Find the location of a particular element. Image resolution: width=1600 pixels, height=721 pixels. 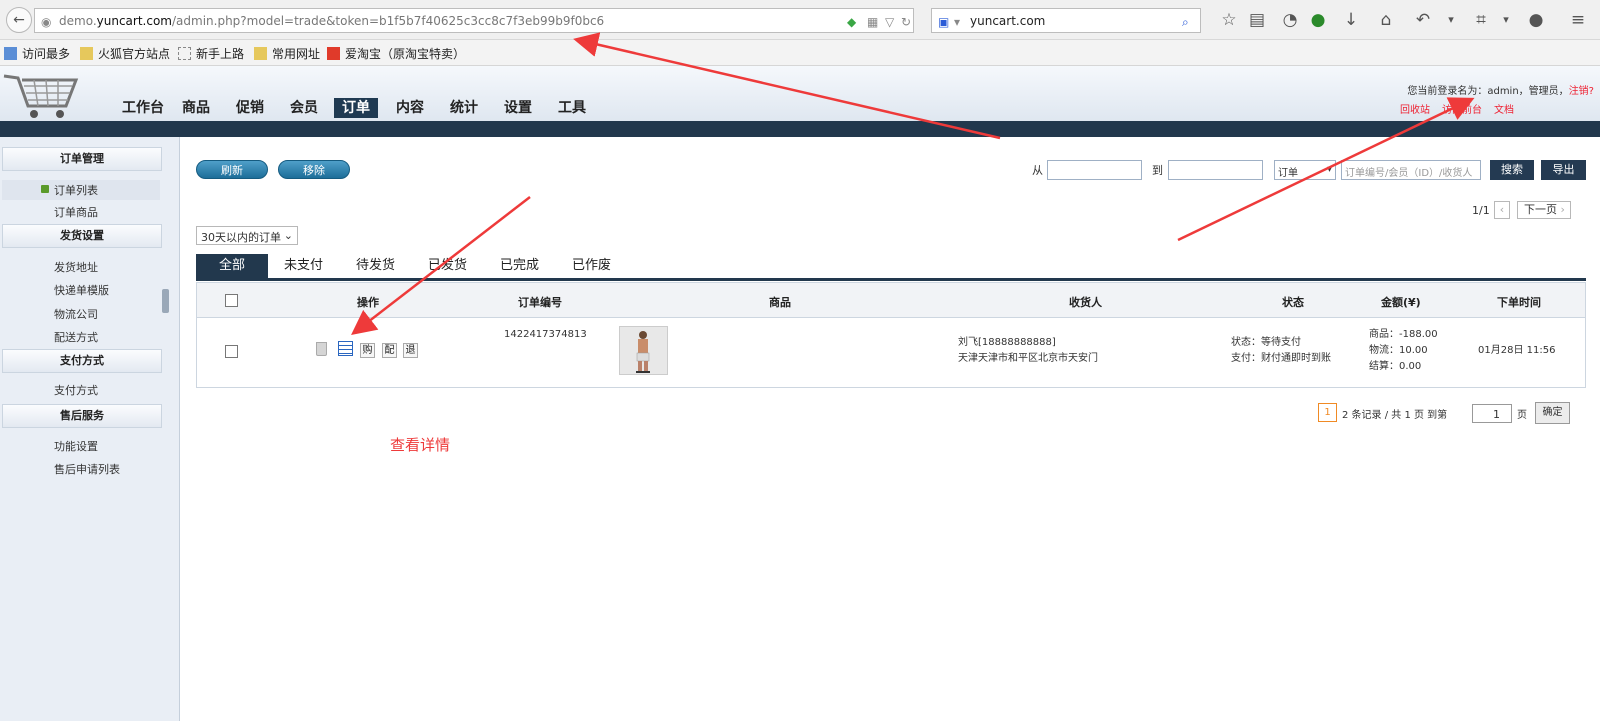

arrow-to-frontend-link is located at coordinates (1326, 169).